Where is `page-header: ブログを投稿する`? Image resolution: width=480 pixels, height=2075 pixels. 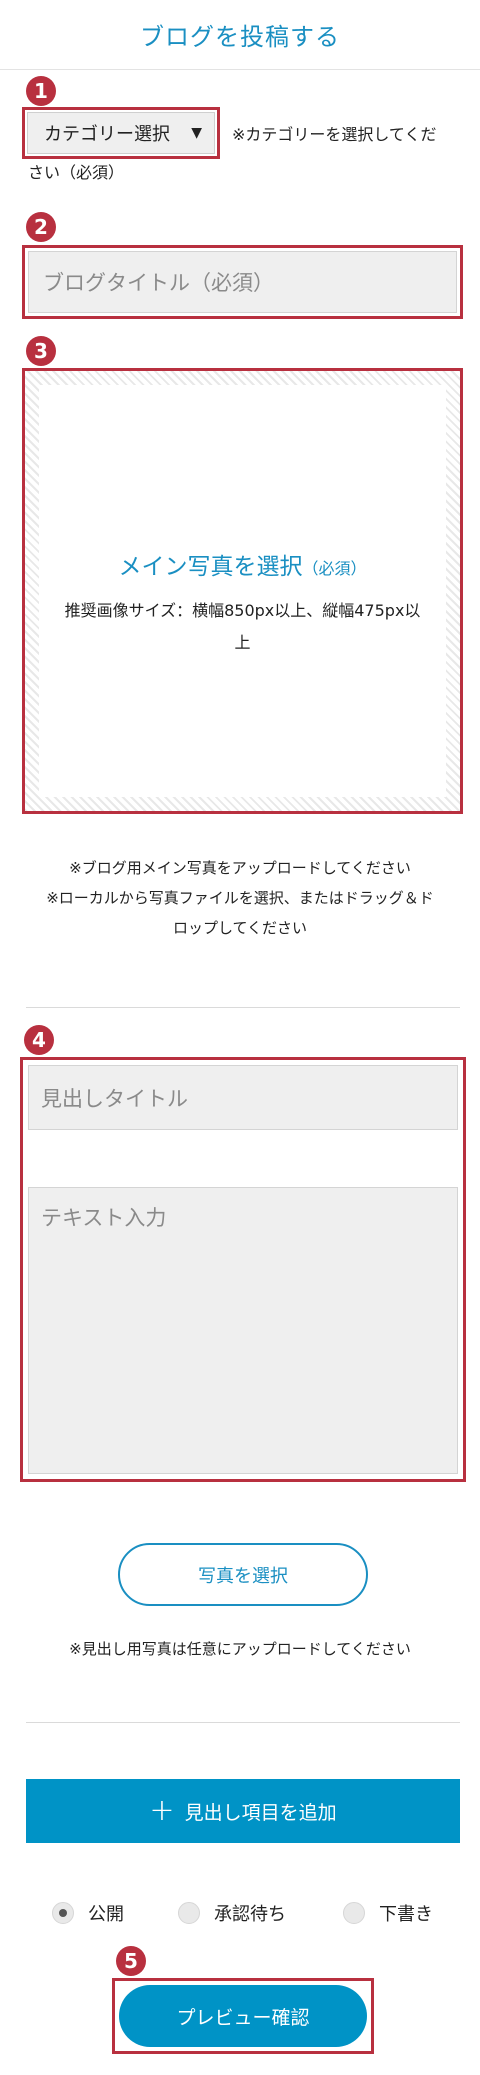
page-header: ブログを投稿する is located at coordinates (240, 35).